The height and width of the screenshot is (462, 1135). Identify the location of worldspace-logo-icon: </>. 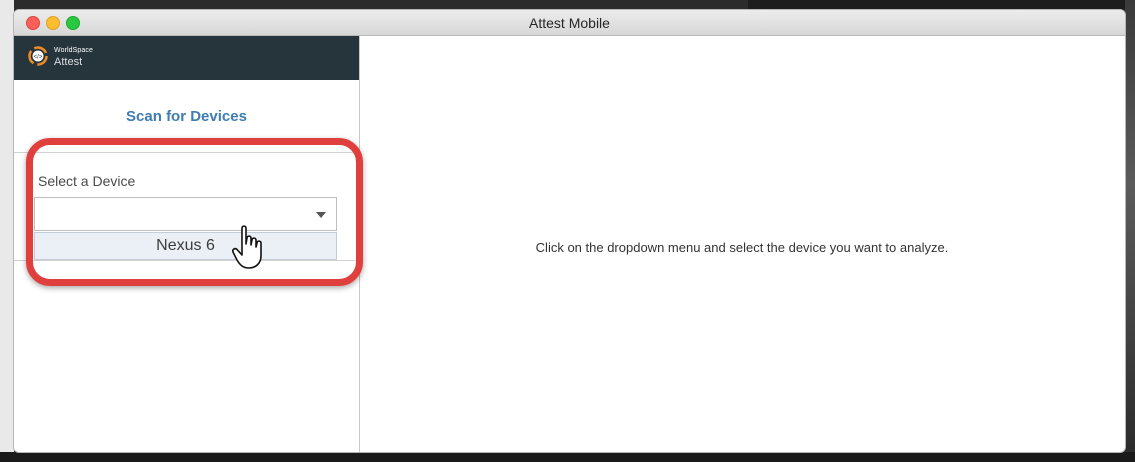
(38, 56).